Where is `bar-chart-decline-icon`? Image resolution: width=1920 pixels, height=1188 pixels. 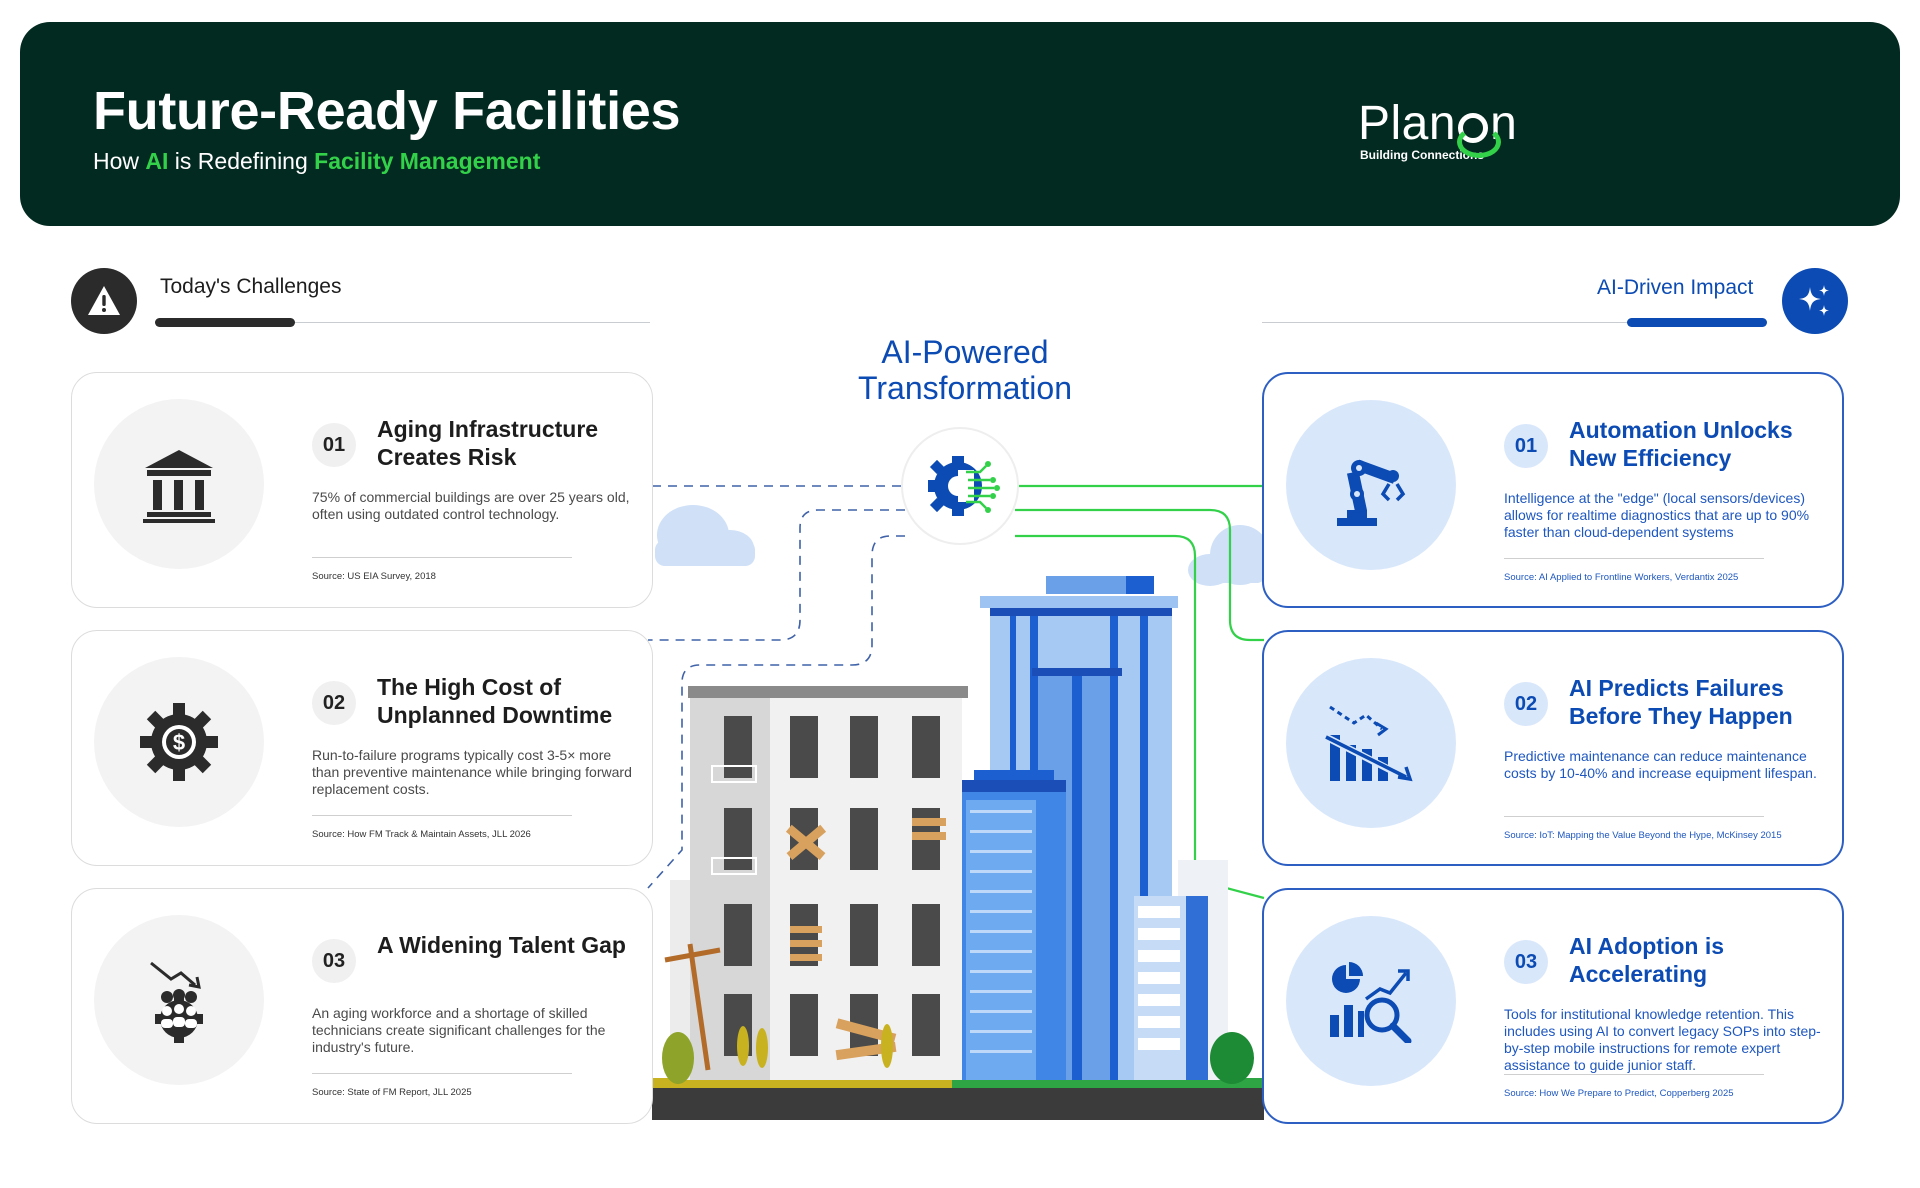 bar-chart-decline-icon is located at coordinates (1371, 743).